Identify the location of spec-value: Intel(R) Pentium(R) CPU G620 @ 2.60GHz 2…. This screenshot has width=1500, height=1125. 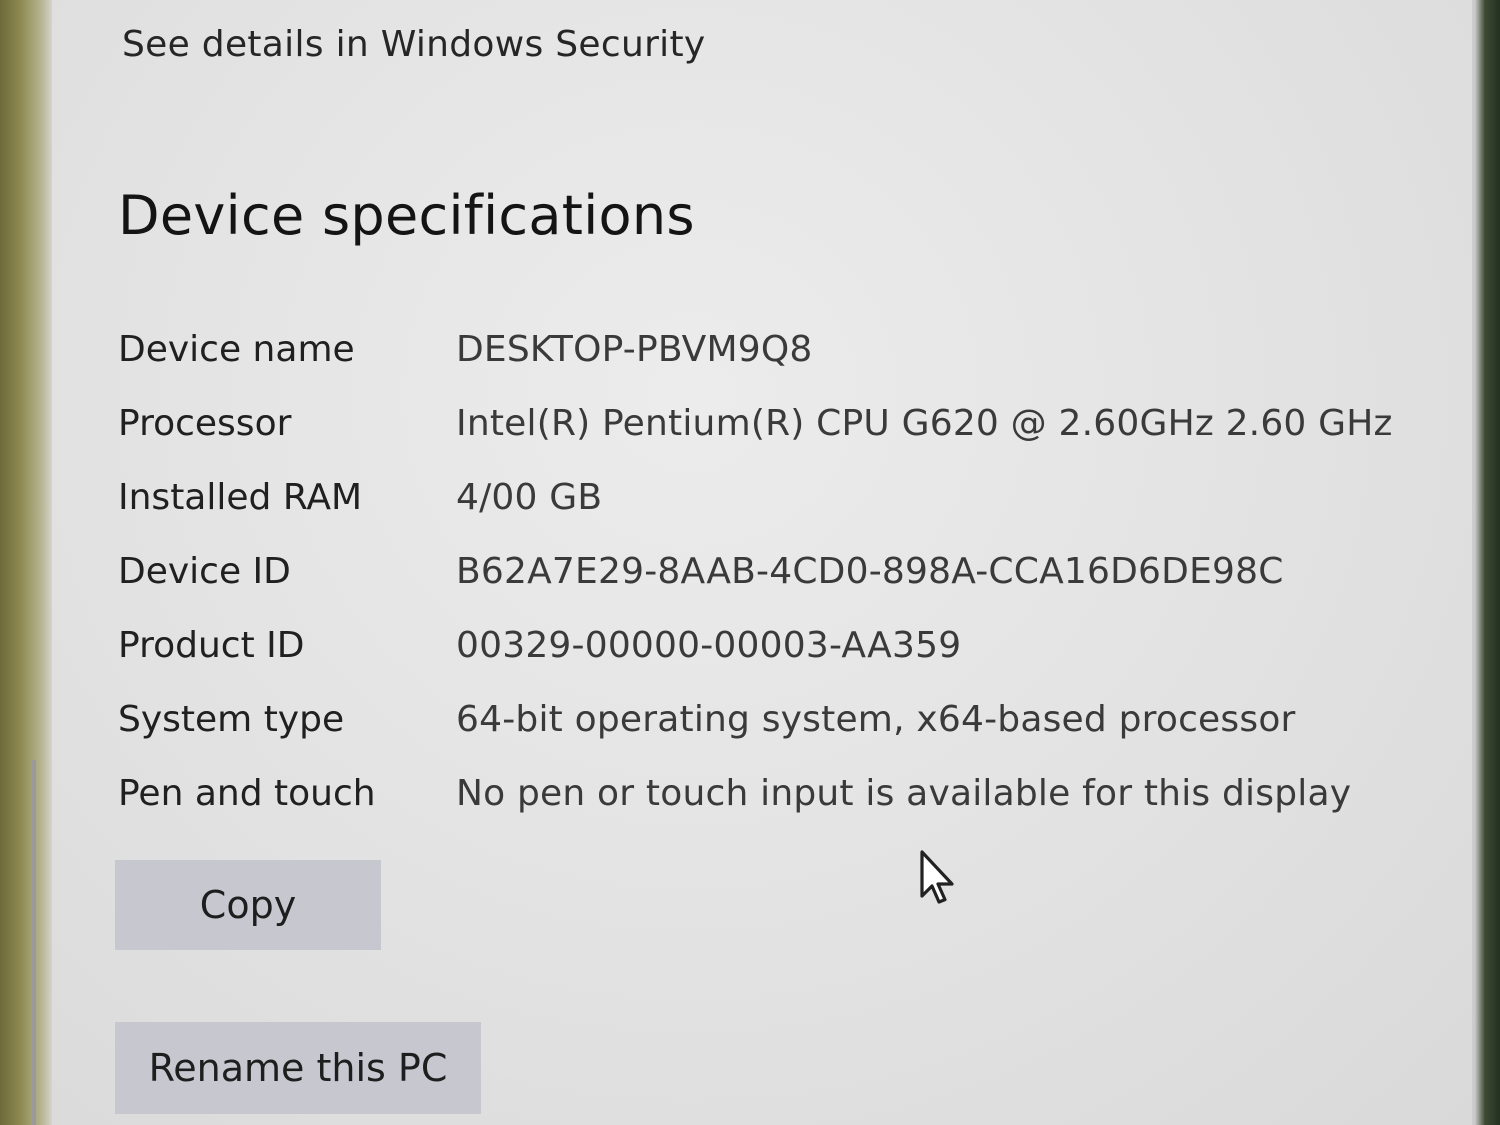
(924, 423).